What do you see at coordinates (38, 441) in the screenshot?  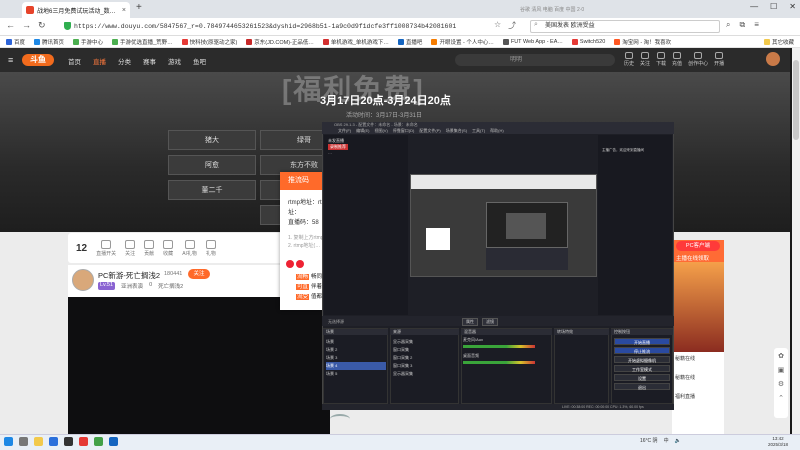 I see `folder-icon` at bounding box center [38, 441].